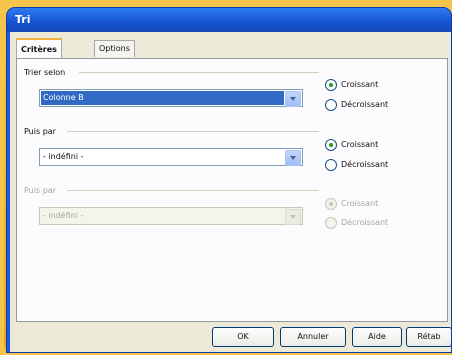 The height and width of the screenshot is (355, 452). I want to click on sort-key-2-select: - indéfini -, so click(171, 157).